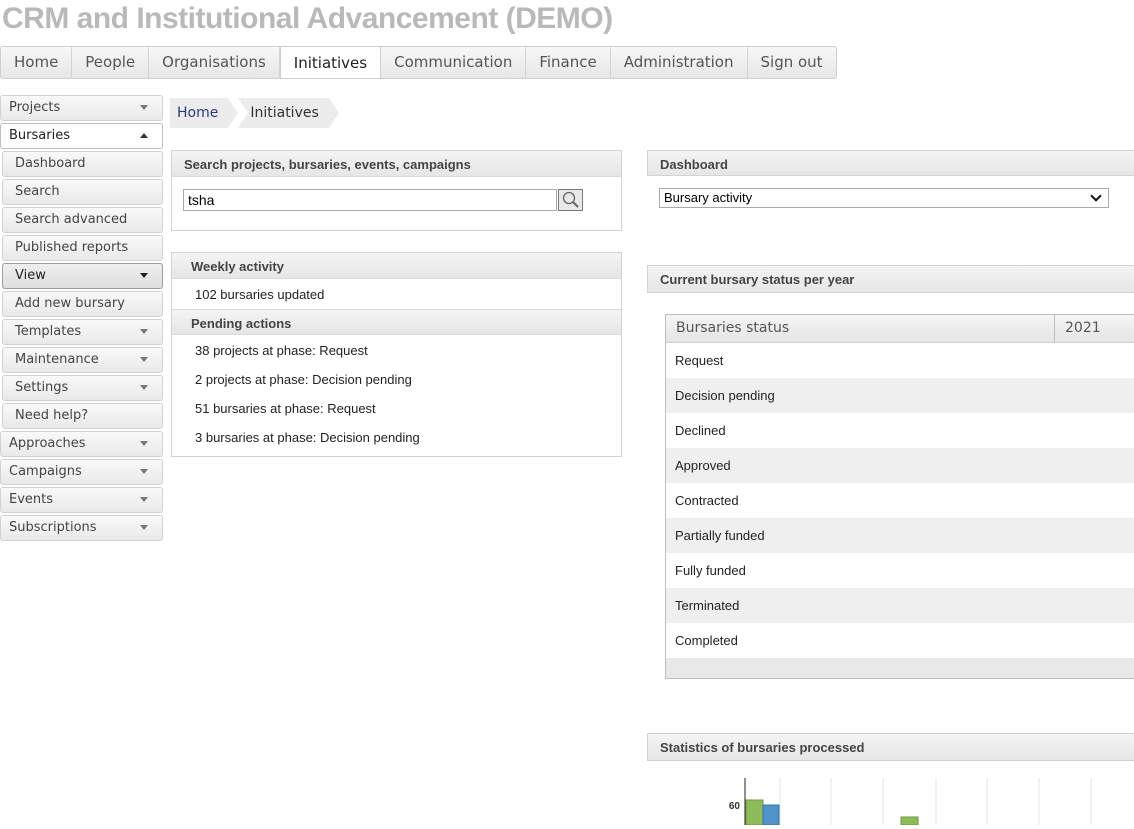  What do you see at coordinates (303, 379) in the screenshot?
I see `pending-action-item: 2 projects at phase: Decision pending` at bounding box center [303, 379].